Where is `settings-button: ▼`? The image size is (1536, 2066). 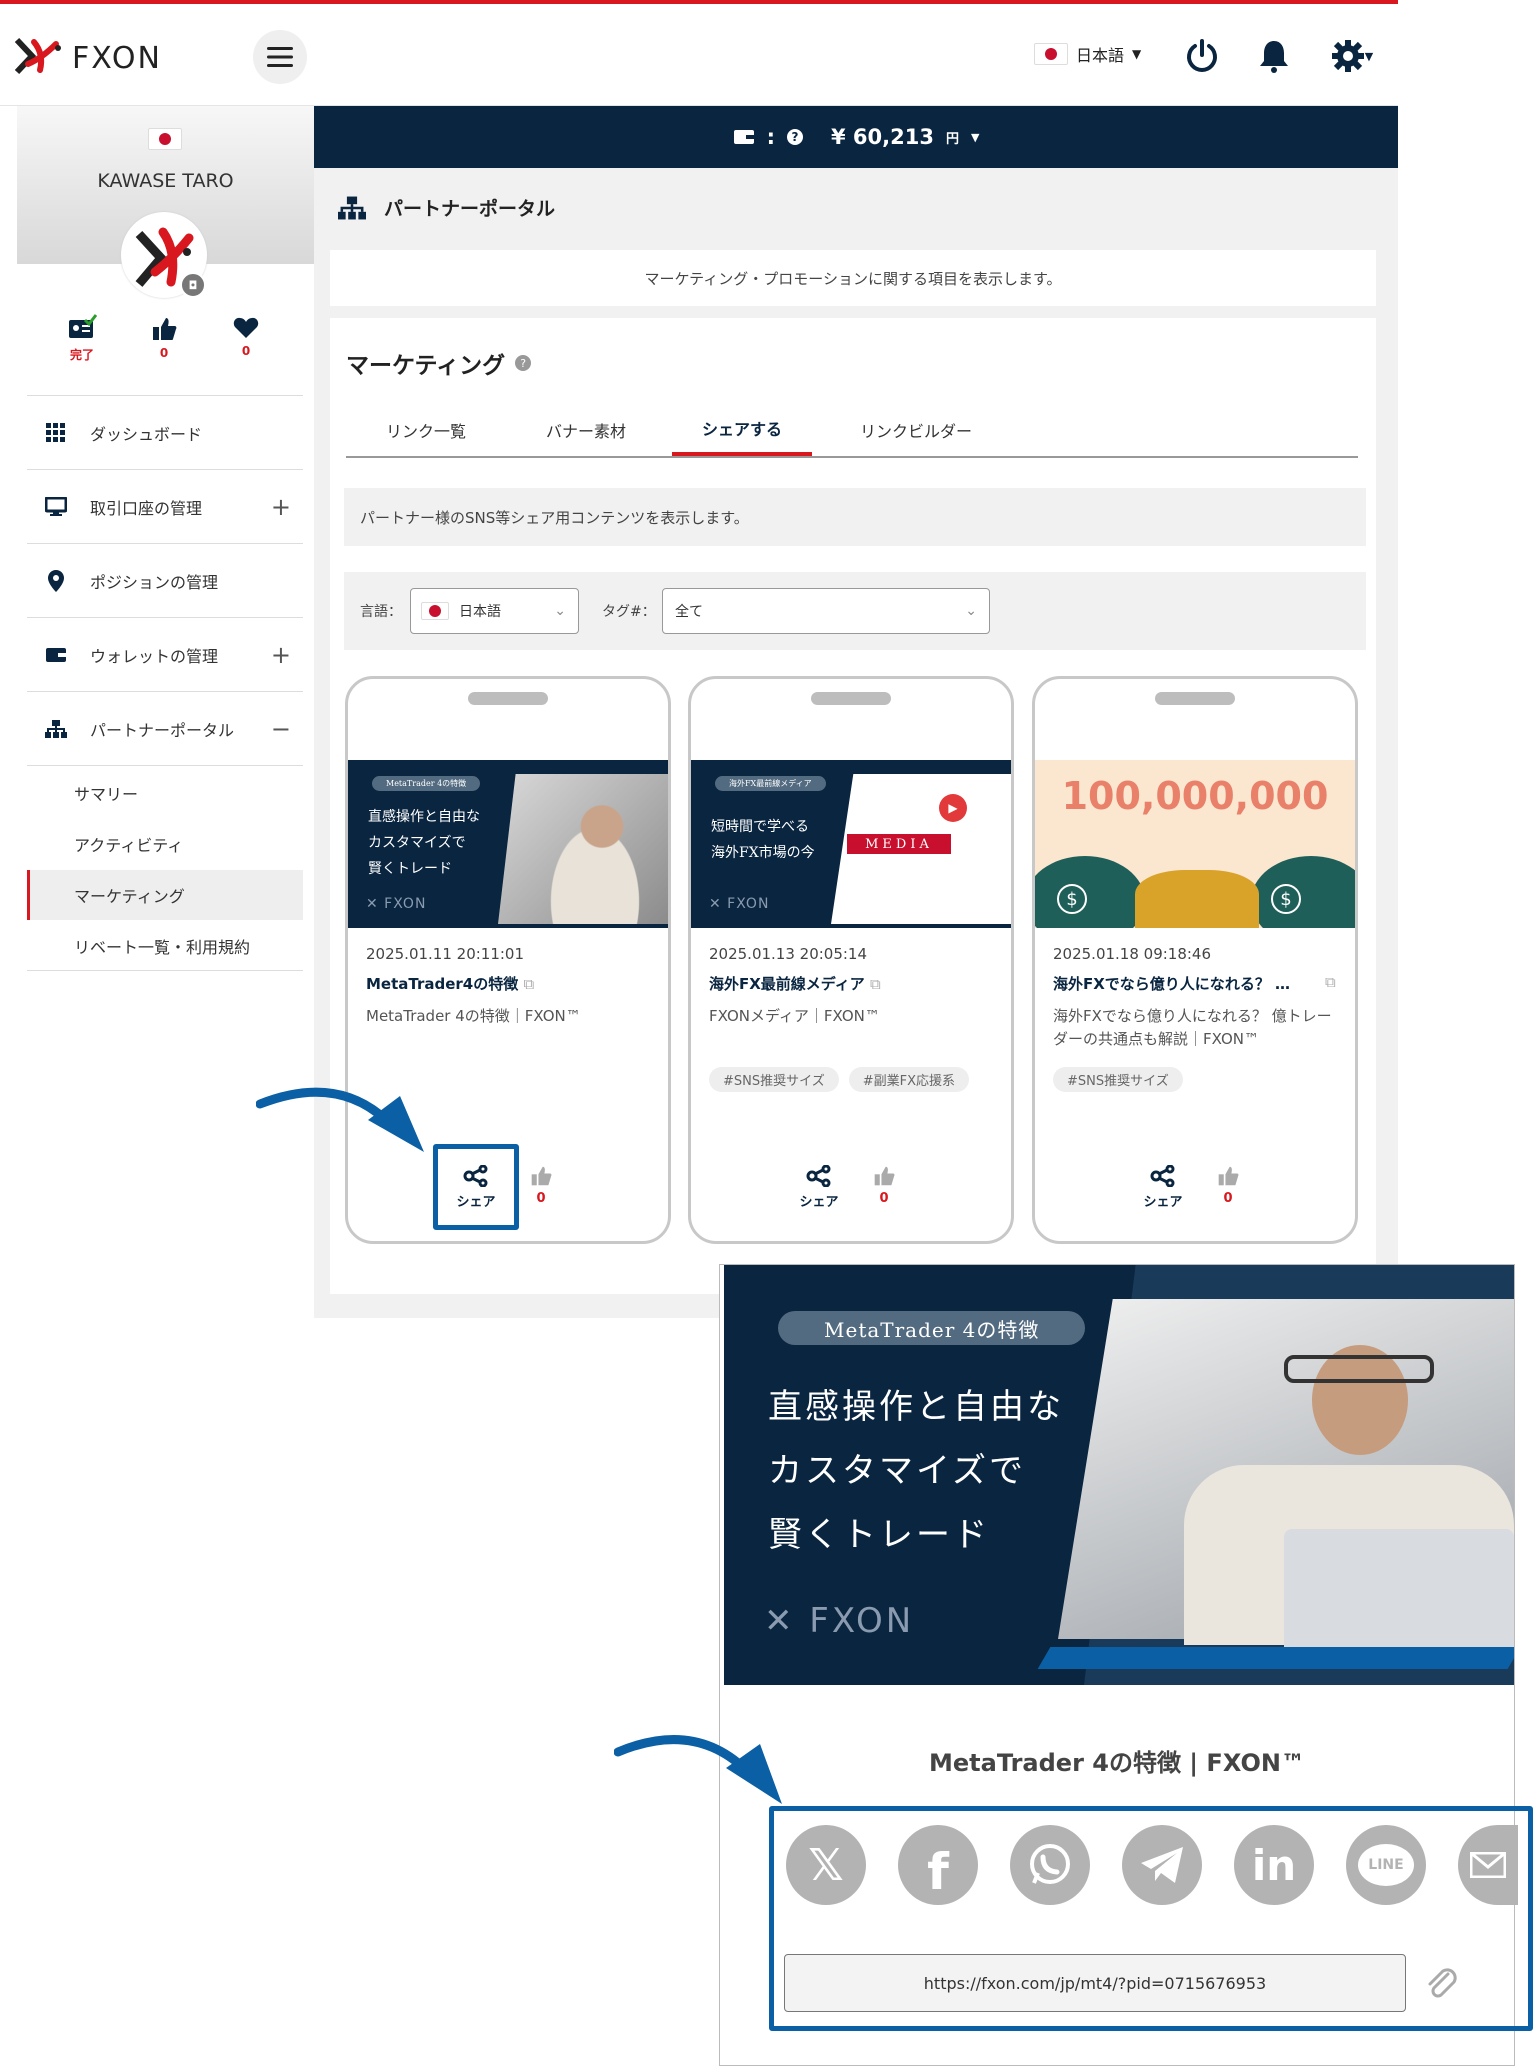
settings-button: ▼ is located at coordinates (1352, 56).